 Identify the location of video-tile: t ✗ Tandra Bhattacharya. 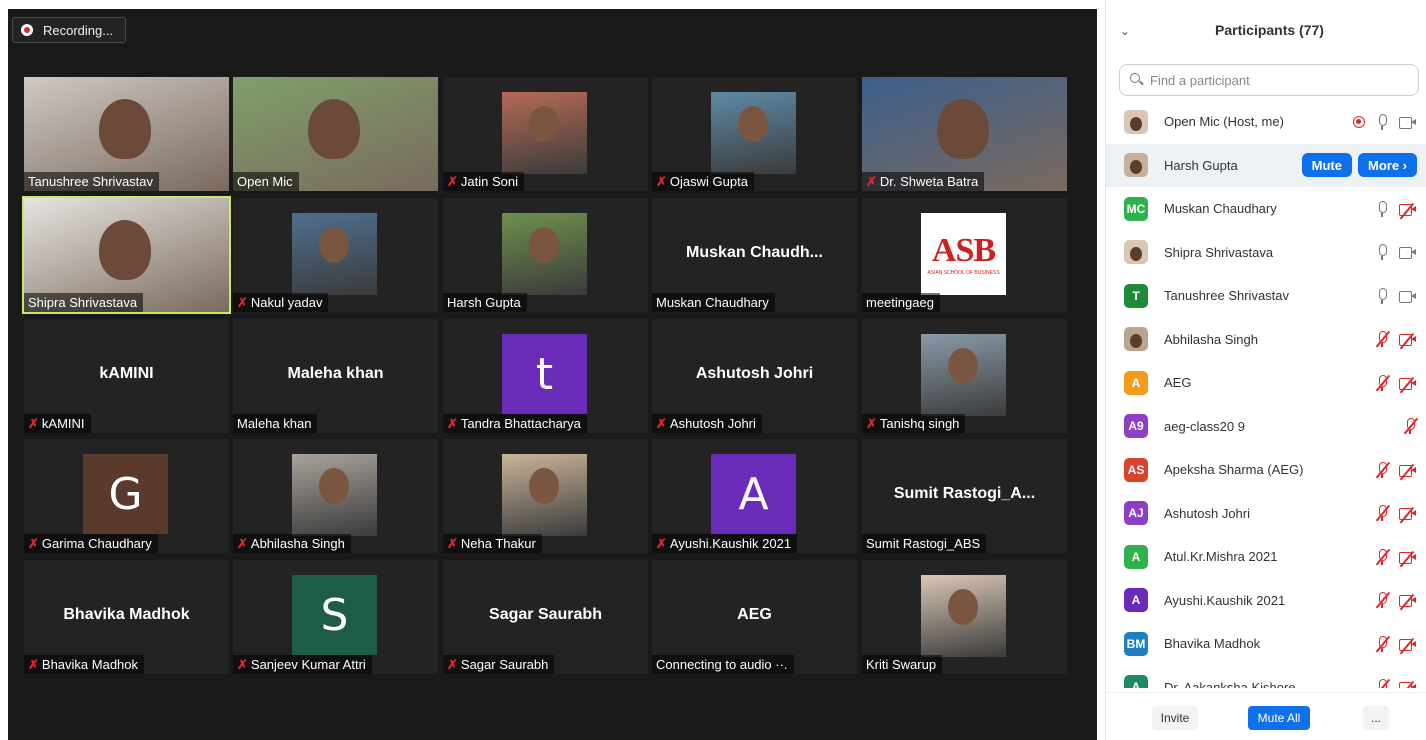
(545, 376).